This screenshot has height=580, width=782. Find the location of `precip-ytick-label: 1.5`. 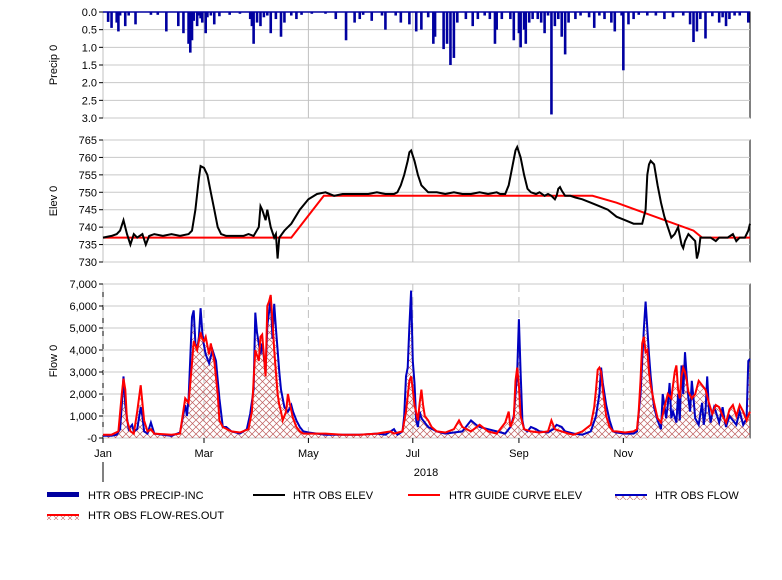

precip-ytick-label: 1.5 is located at coordinates (89, 66).